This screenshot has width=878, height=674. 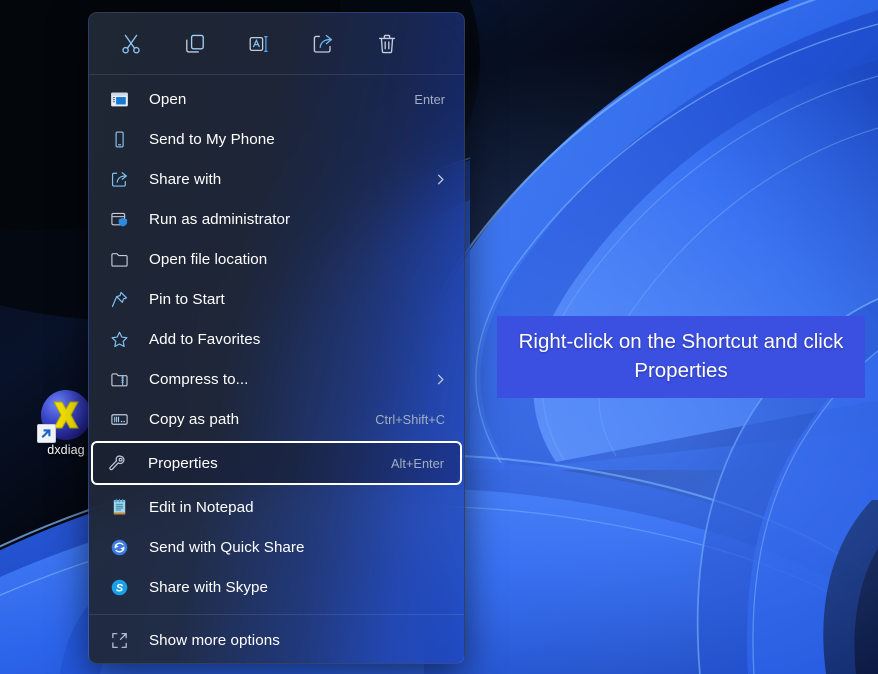 What do you see at coordinates (259, 44) in the screenshot?
I see `rename-icon` at bounding box center [259, 44].